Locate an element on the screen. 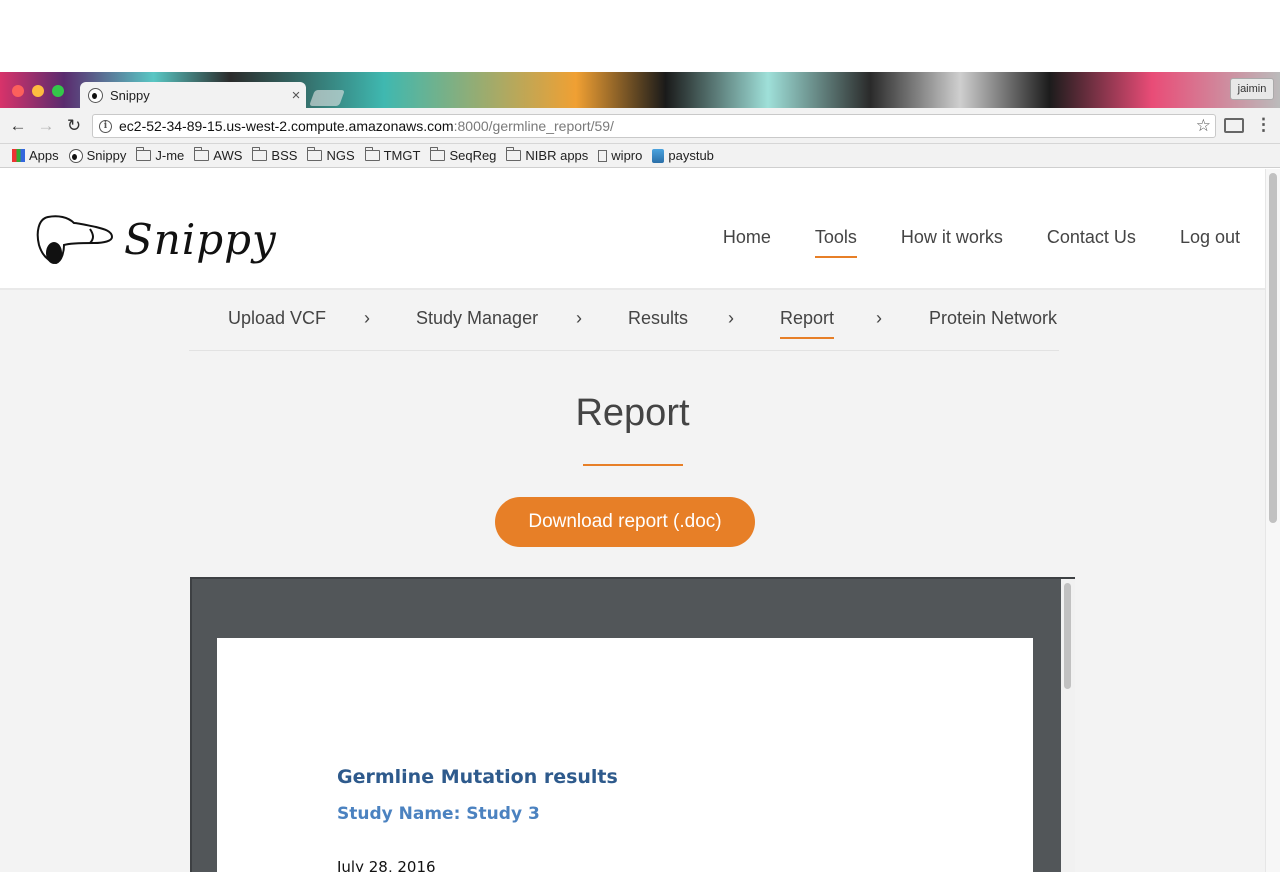  document-heading: Germline Mutation results is located at coordinates (477, 777).